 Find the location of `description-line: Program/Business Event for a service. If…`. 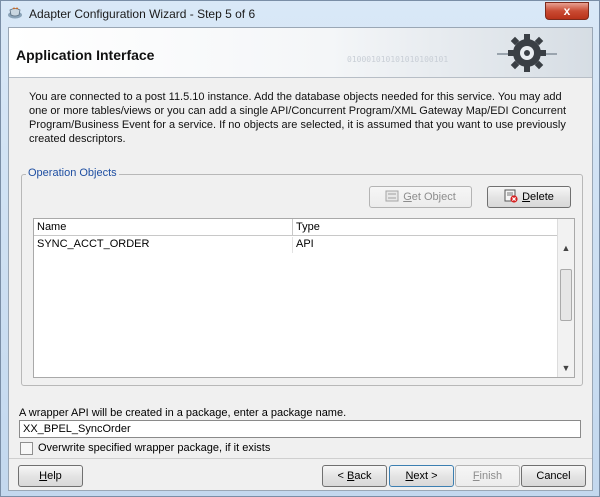

description-line: Program/Business Event for a service. If… is located at coordinates (297, 125).